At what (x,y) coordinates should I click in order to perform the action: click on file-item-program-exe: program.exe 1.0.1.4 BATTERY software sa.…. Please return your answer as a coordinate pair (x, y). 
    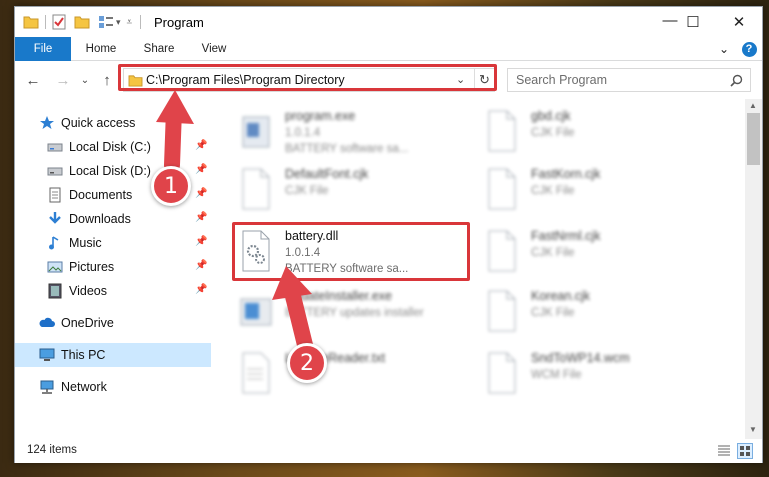
    Looking at the image, I should click on (331, 132).